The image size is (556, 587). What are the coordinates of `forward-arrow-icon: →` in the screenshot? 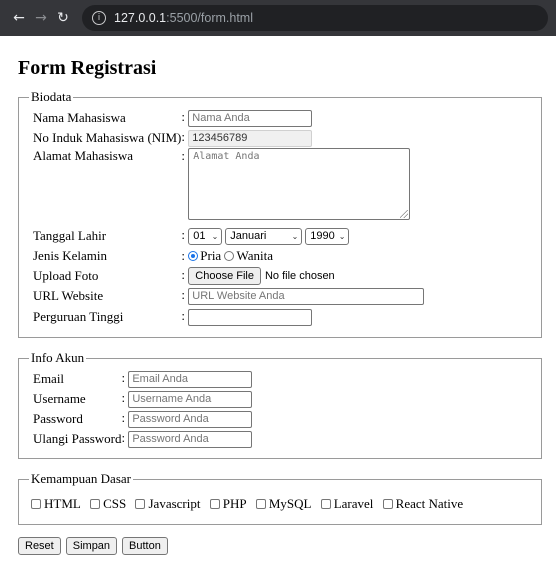 It's located at (41, 18).